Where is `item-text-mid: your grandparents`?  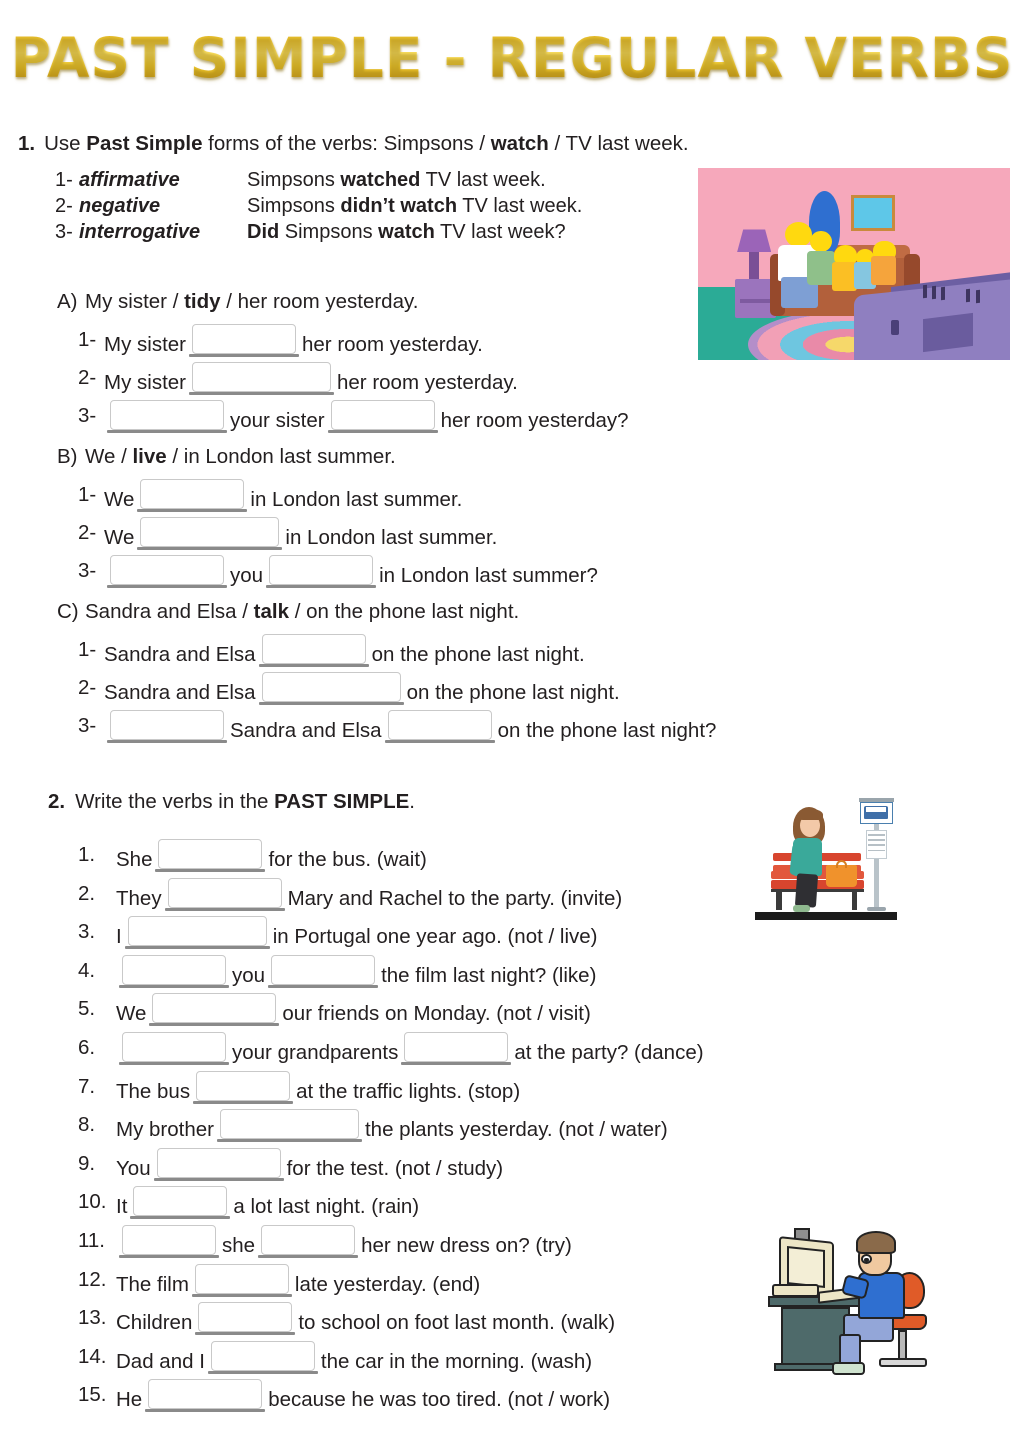 item-text-mid: your grandparents is located at coordinates (315, 1052).